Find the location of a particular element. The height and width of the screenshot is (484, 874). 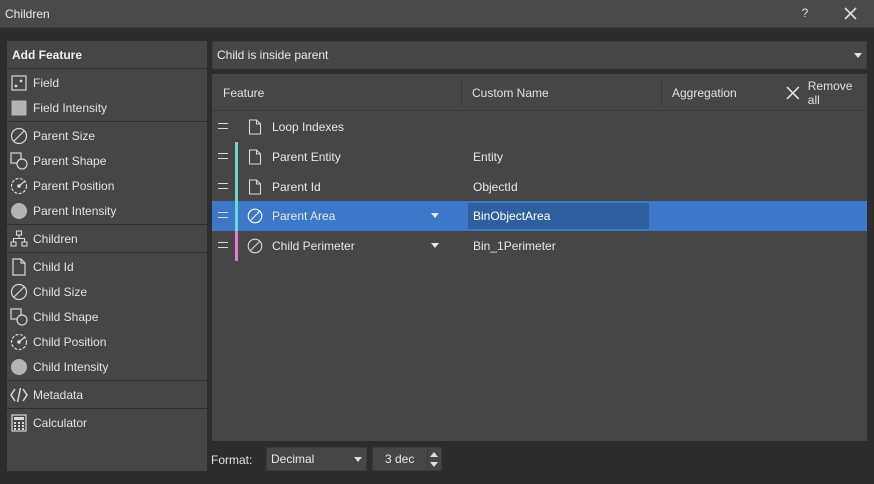

feature-item-label: Children is located at coordinates (55, 238).